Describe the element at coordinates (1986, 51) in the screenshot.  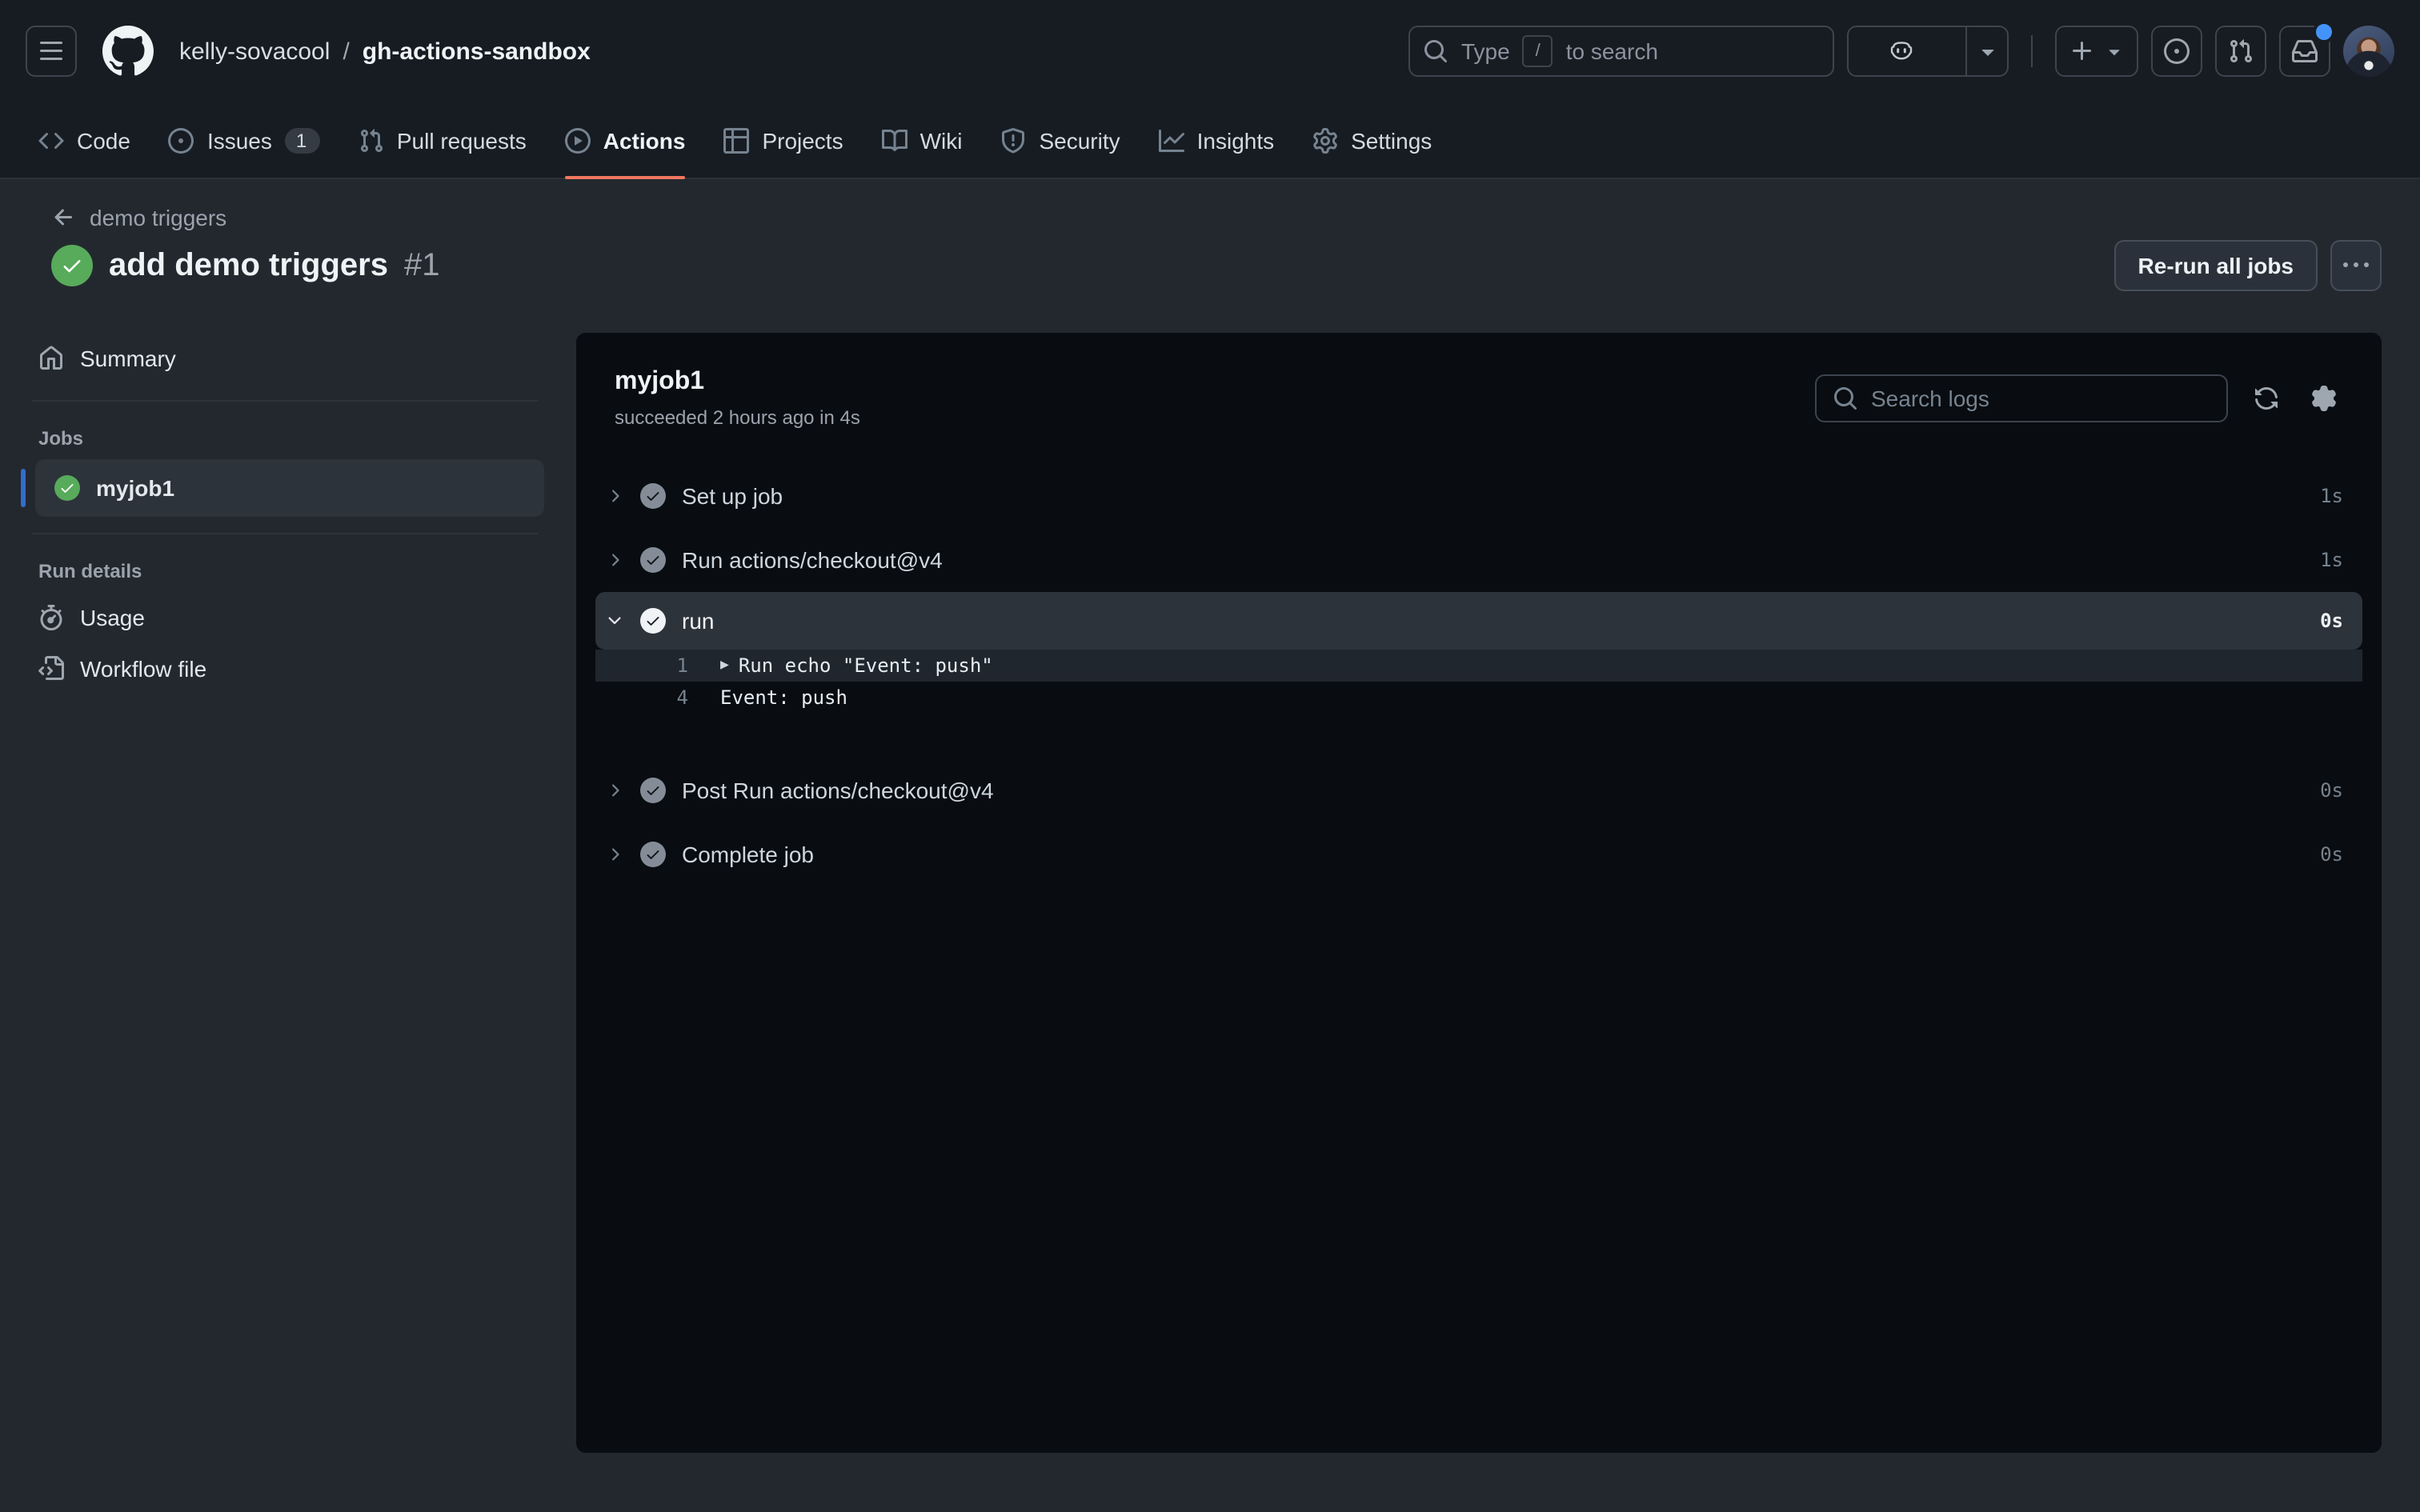
I see `copilot-dropdown-caret` at that location.